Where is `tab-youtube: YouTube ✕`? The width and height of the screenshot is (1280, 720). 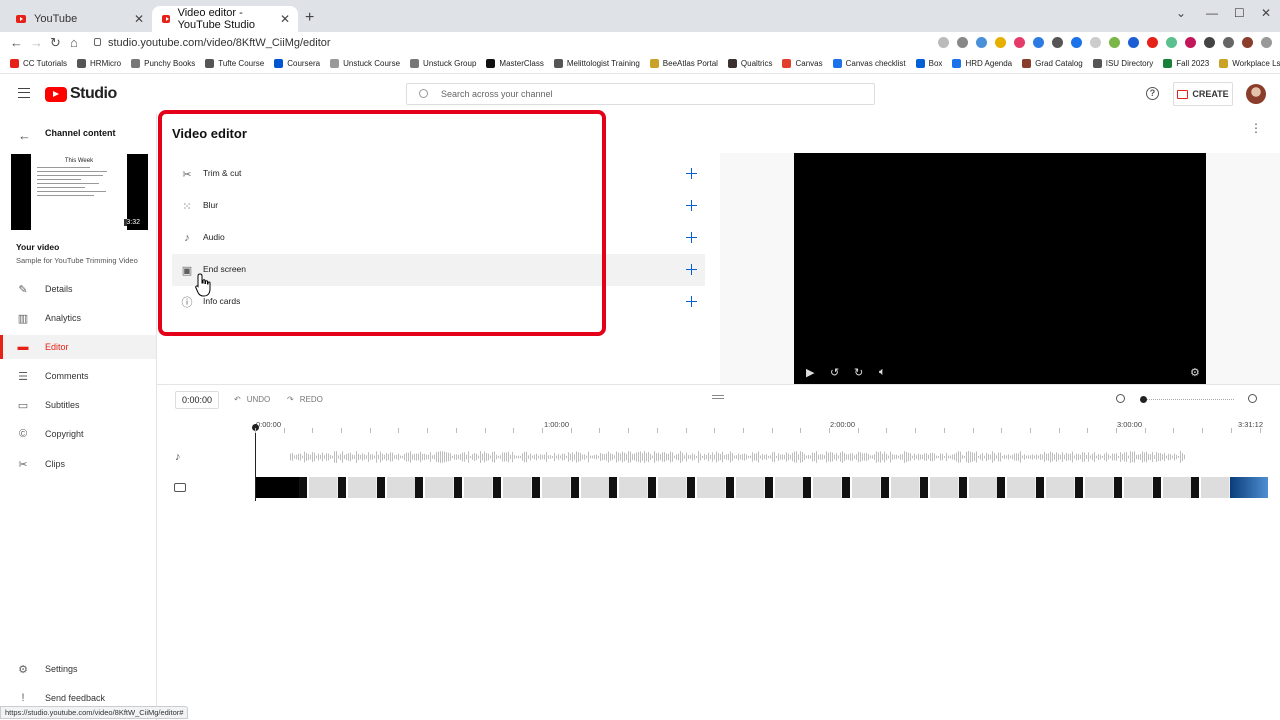
tab-youtube: YouTube ✕ is located at coordinates (79, 19).